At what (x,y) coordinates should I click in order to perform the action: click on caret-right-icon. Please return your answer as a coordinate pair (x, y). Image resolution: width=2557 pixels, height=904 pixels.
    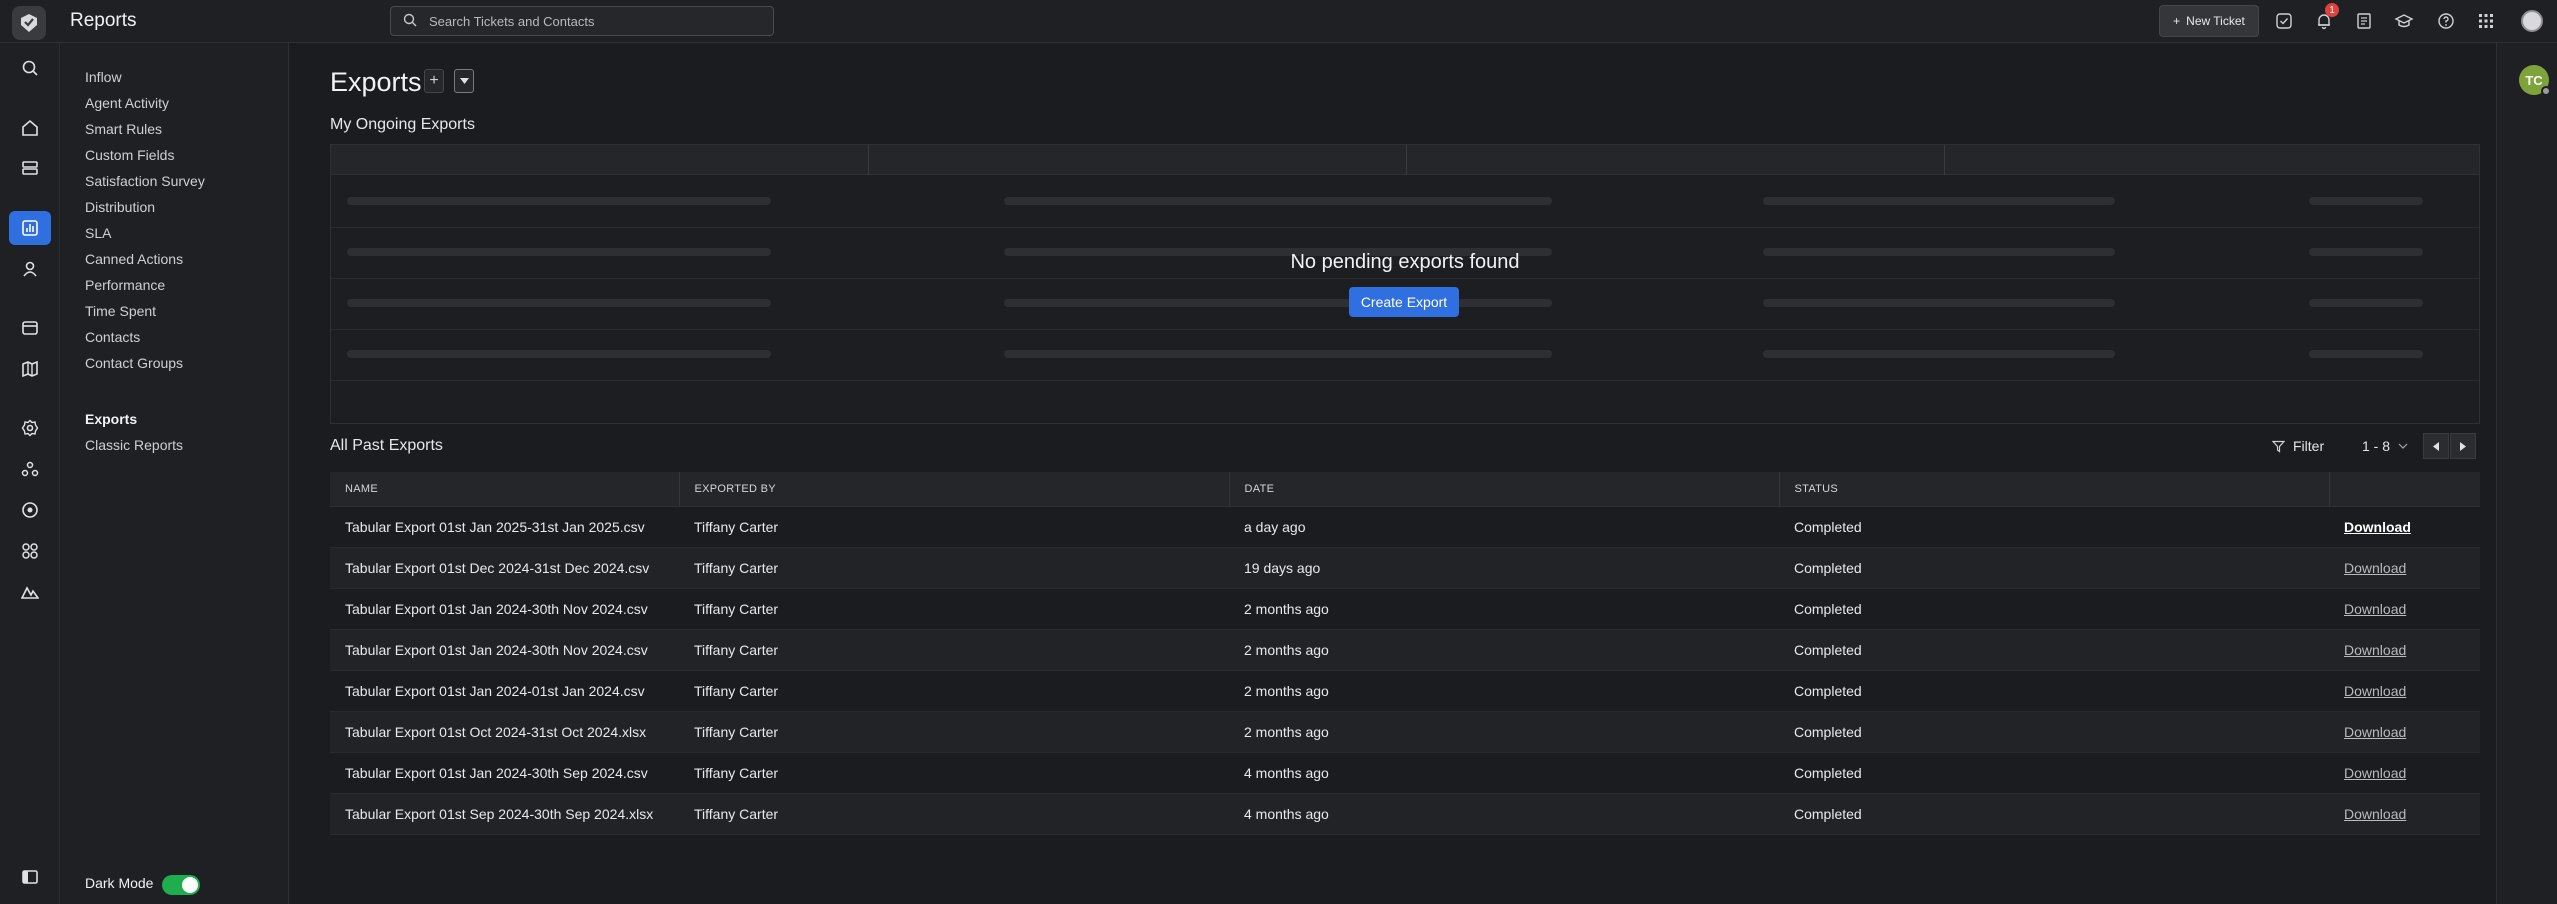
    Looking at the image, I should click on (2463, 446).